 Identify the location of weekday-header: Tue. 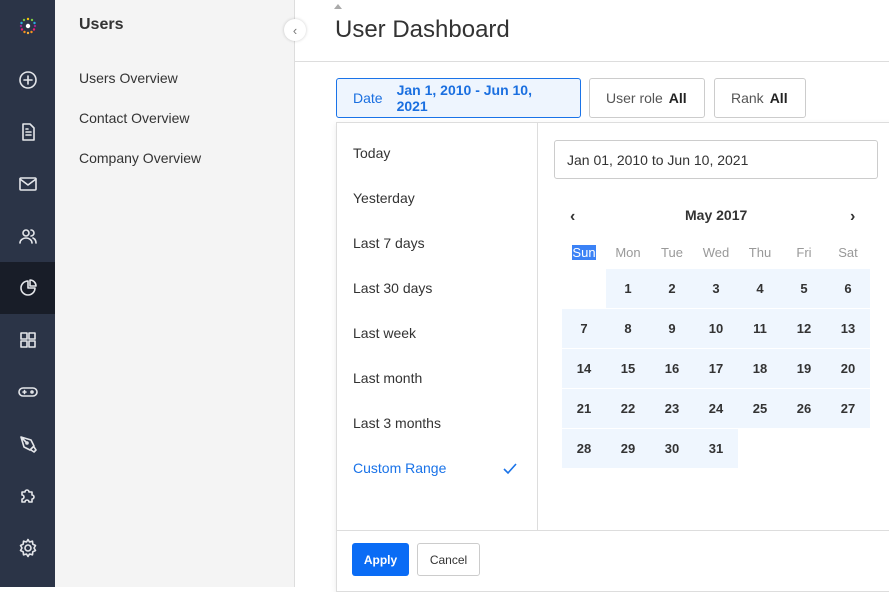
(672, 252).